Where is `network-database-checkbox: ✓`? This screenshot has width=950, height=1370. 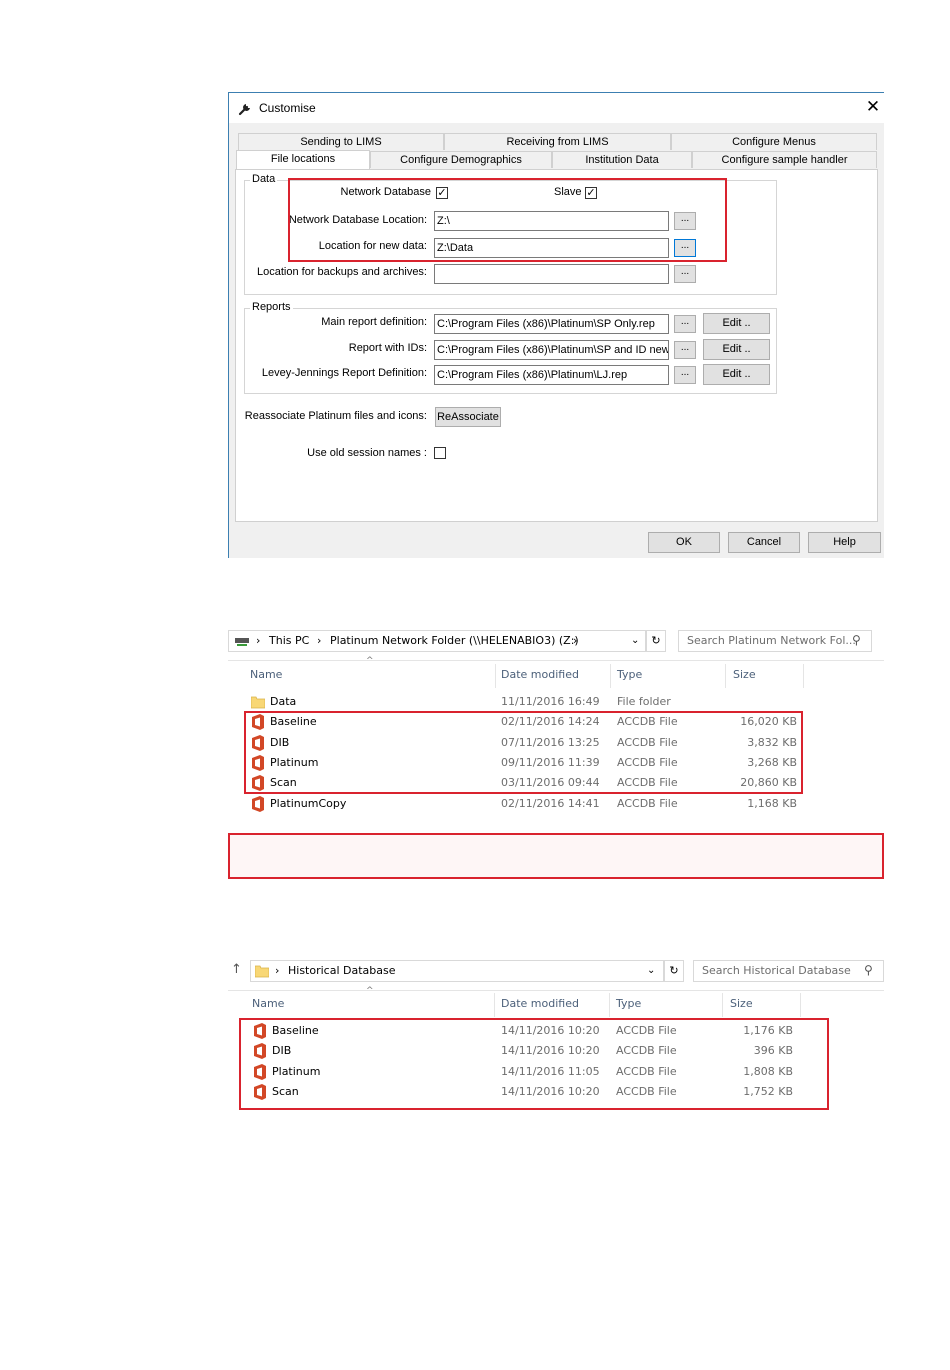 network-database-checkbox: ✓ is located at coordinates (442, 193).